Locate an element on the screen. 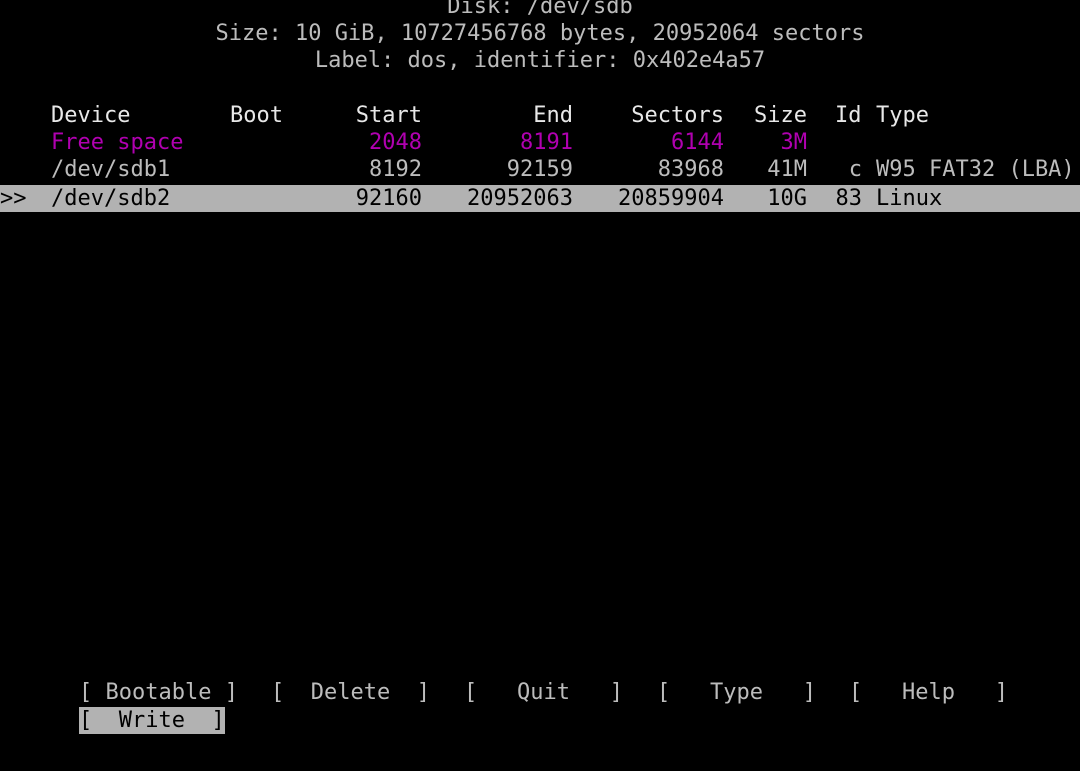 The height and width of the screenshot is (771, 1080). row-end: 92159 is located at coordinates (539, 169).